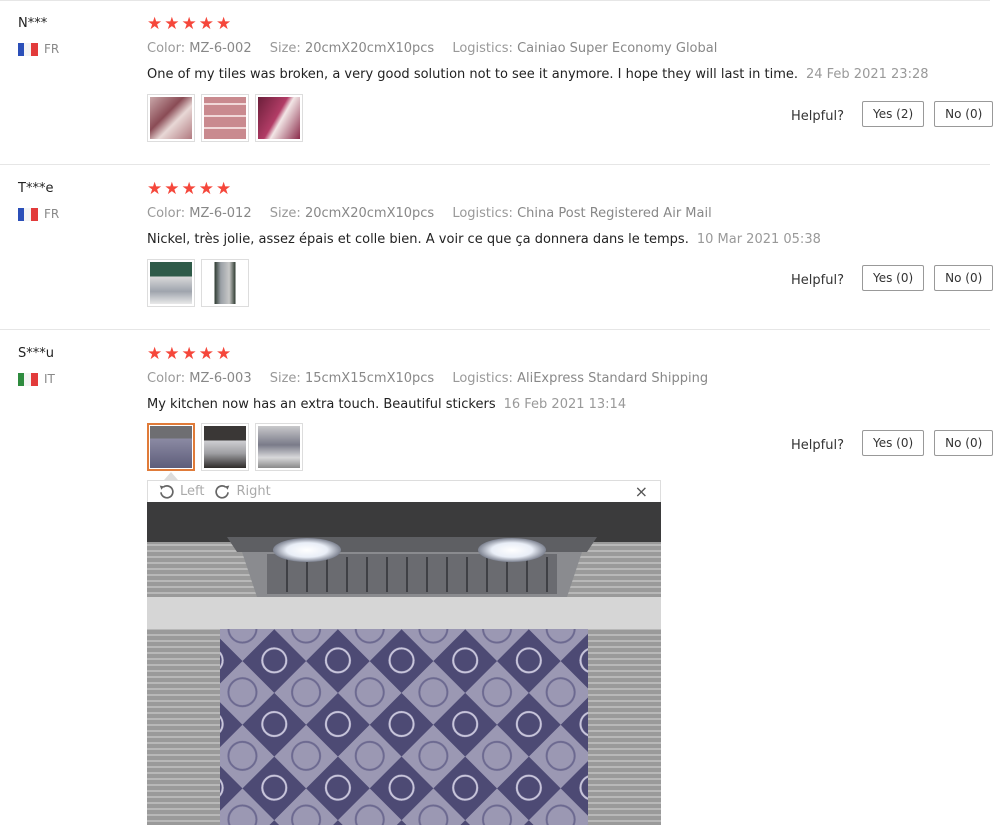  I want to click on rotate-left-label: Left, so click(192, 491).